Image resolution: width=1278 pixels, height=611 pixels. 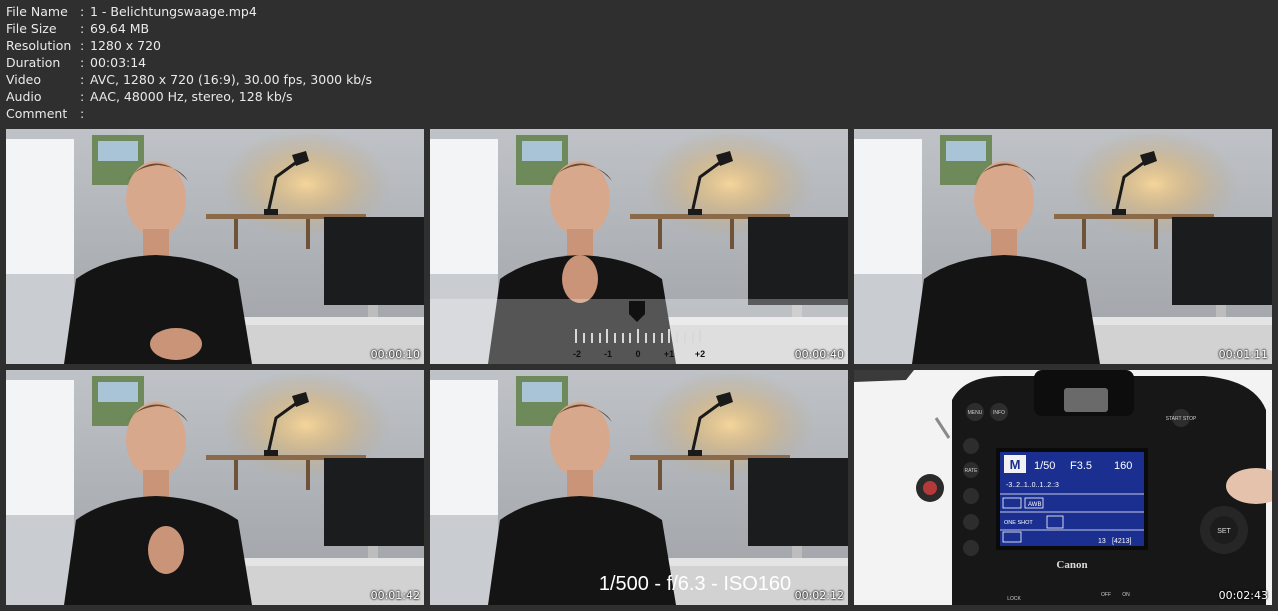 What do you see at coordinates (76, 62) in the screenshot?
I see `meta-row-duration: Duration:00:03:14` at bounding box center [76, 62].